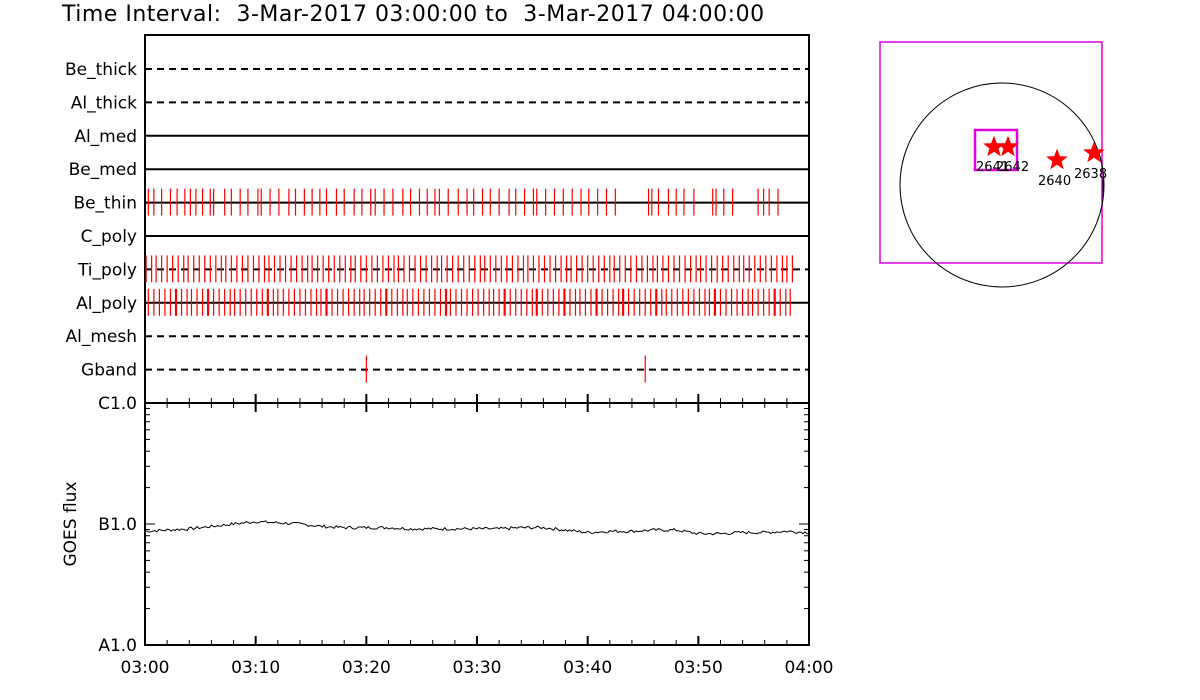 Image resolution: width=1200 pixels, height=700 pixels. Describe the element at coordinates (117, 525) in the screenshot. I see `y-tick-label: B1.0` at that location.